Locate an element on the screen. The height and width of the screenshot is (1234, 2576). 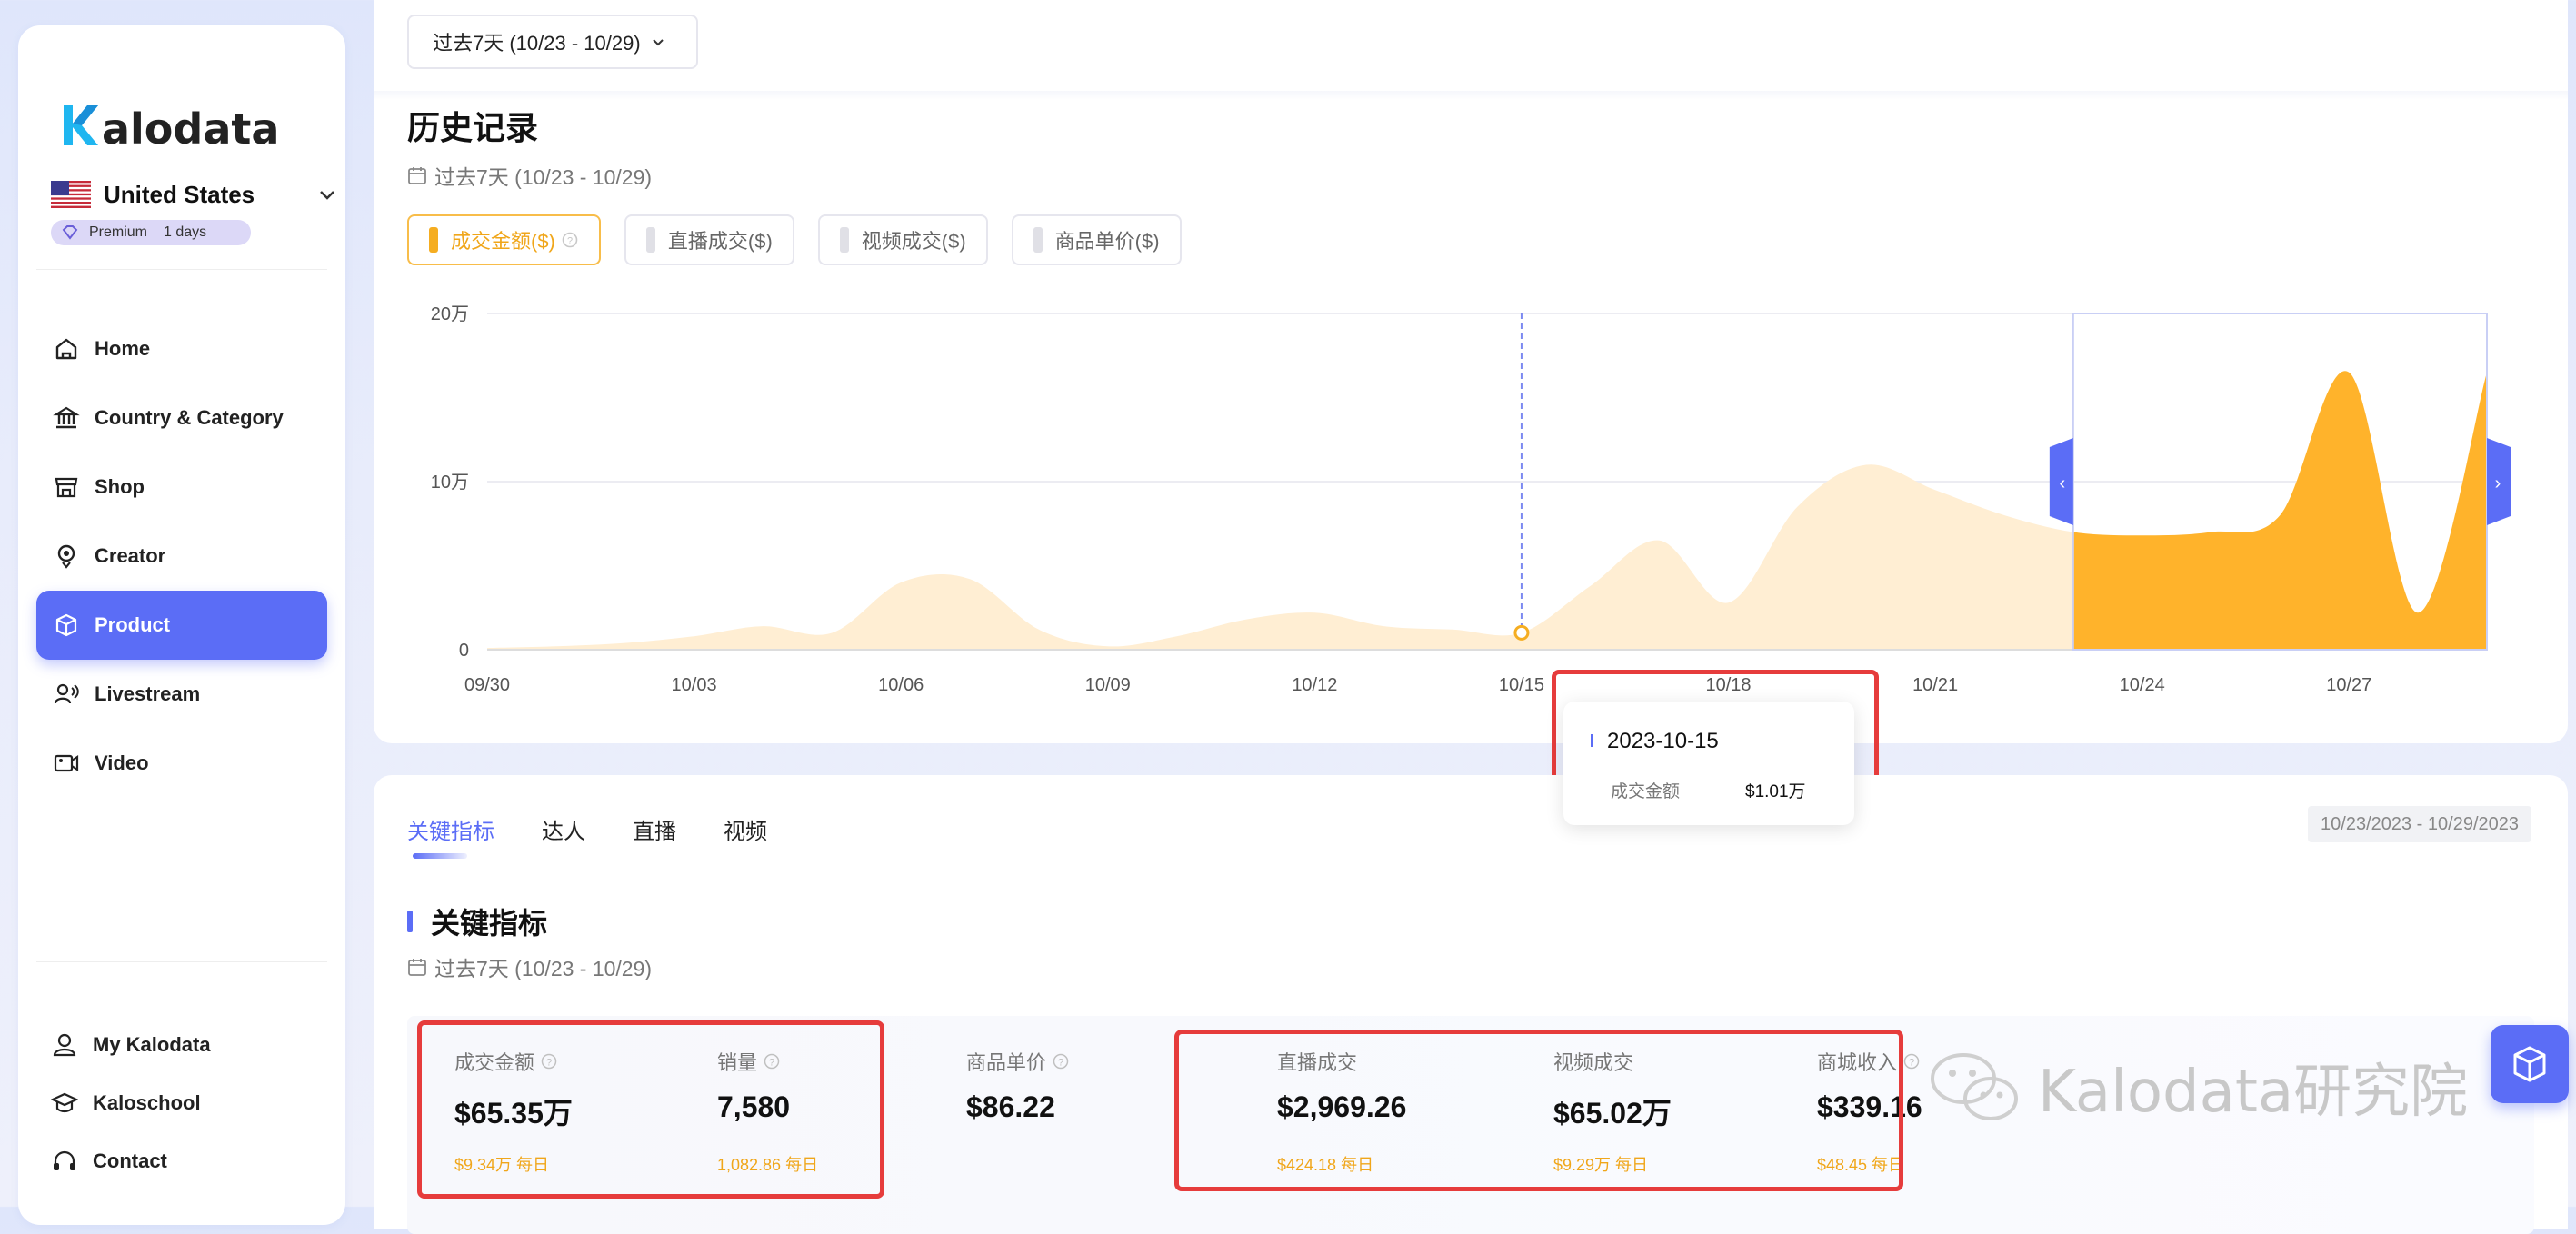
nav-item-product: Product is located at coordinates (182, 625).